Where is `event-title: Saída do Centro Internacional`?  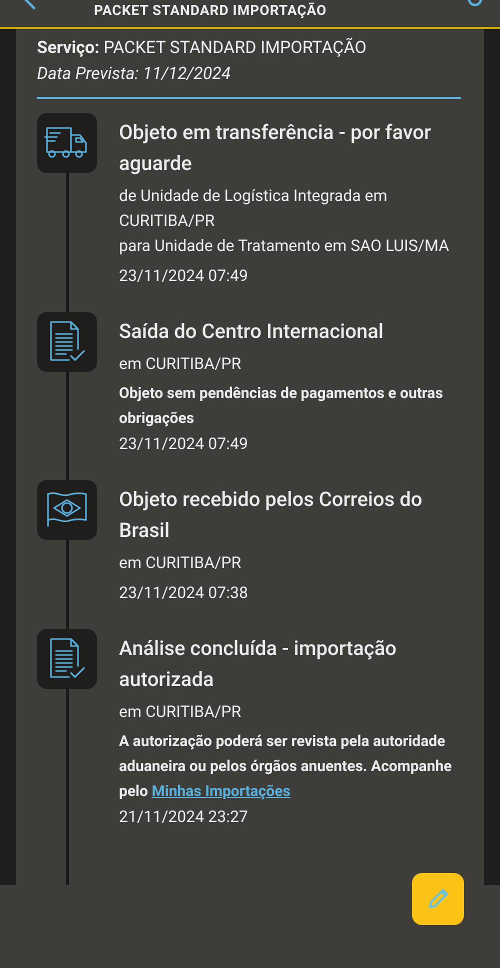 event-title: Saída do Centro Internacional is located at coordinates (251, 331).